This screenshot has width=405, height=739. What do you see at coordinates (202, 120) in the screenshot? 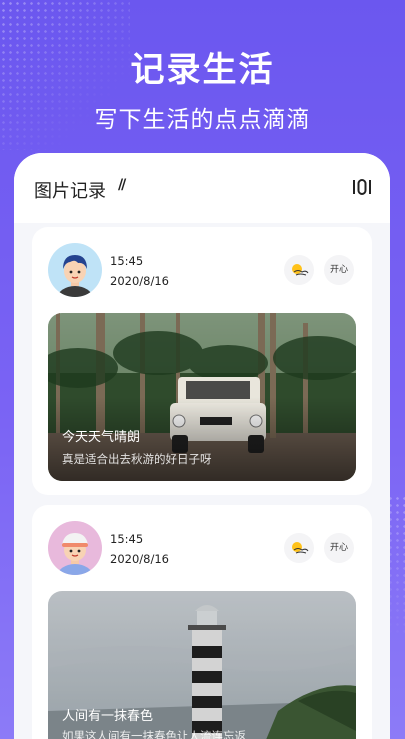
I see `hero-subtitle: 写下生活的点点滴滴` at bounding box center [202, 120].